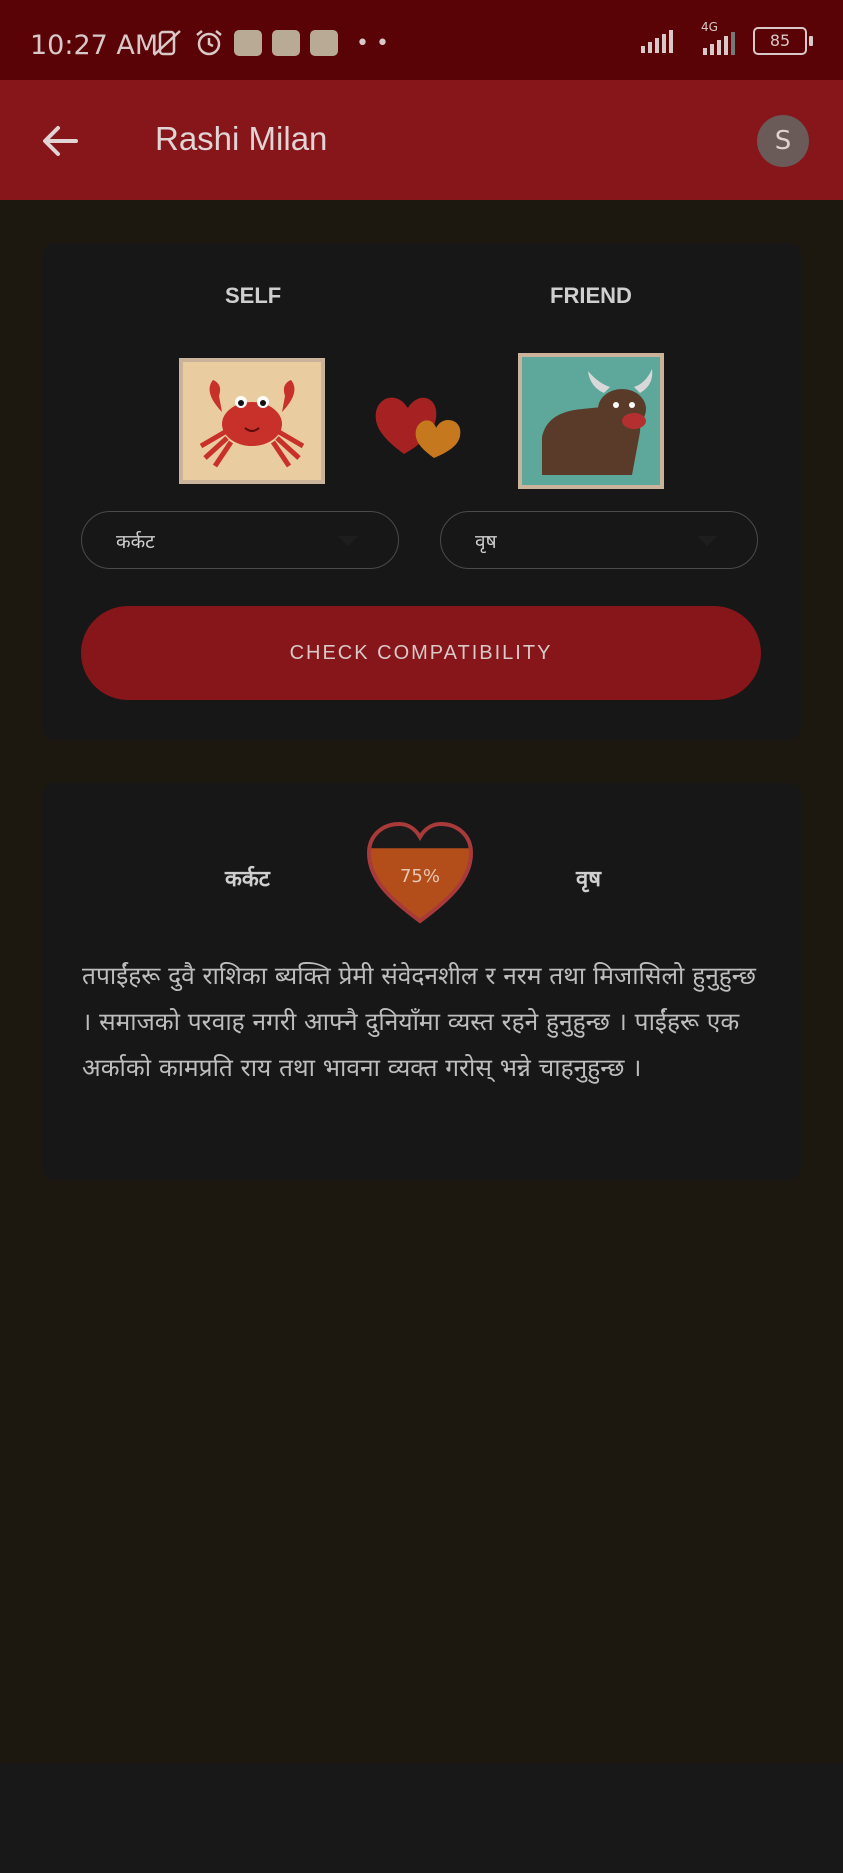 Image resolution: width=843 pixels, height=1873 pixels. What do you see at coordinates (247, 879) in the screenshot?
I see `result-self-sign: कर्कट` at bounding box center [247, 879].